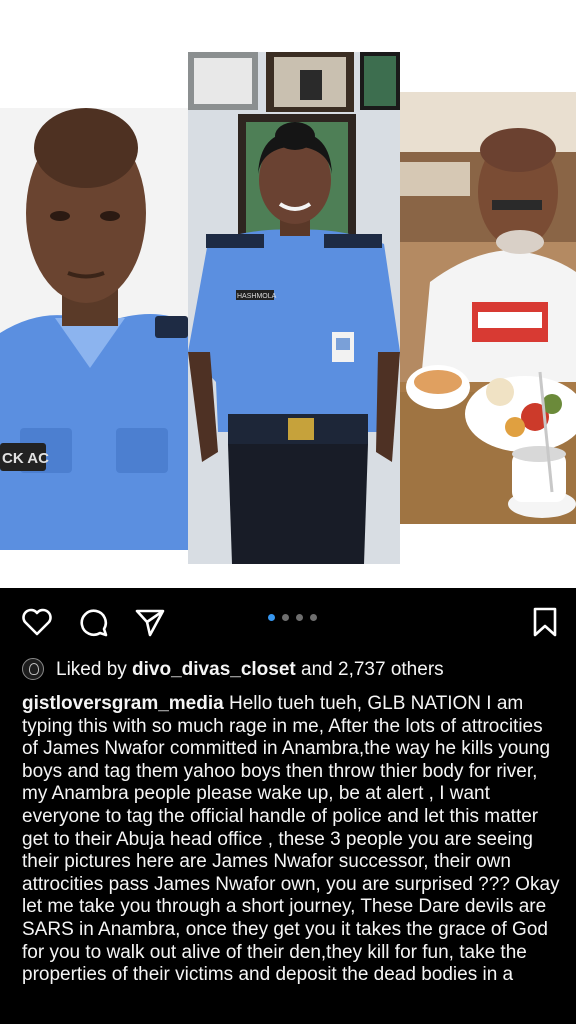 This screenshot has height=1024, width=576. Describe the element at coordinates (94, 622) in the screenshot. I see `comment-icon` at that location.